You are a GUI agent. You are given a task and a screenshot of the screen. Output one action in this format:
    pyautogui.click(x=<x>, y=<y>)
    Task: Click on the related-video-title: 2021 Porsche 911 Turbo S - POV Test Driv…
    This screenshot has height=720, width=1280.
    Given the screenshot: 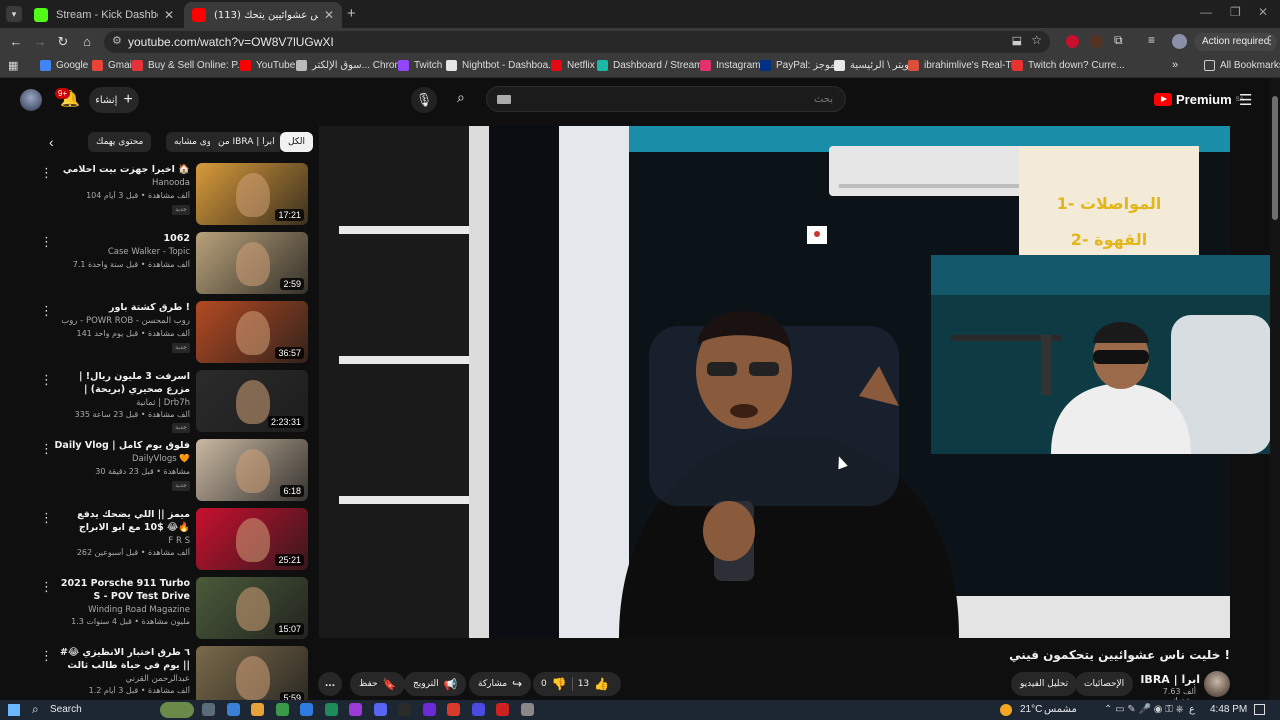 What is the action you would take?
    pyautogui.click(x=122, y=590)
    